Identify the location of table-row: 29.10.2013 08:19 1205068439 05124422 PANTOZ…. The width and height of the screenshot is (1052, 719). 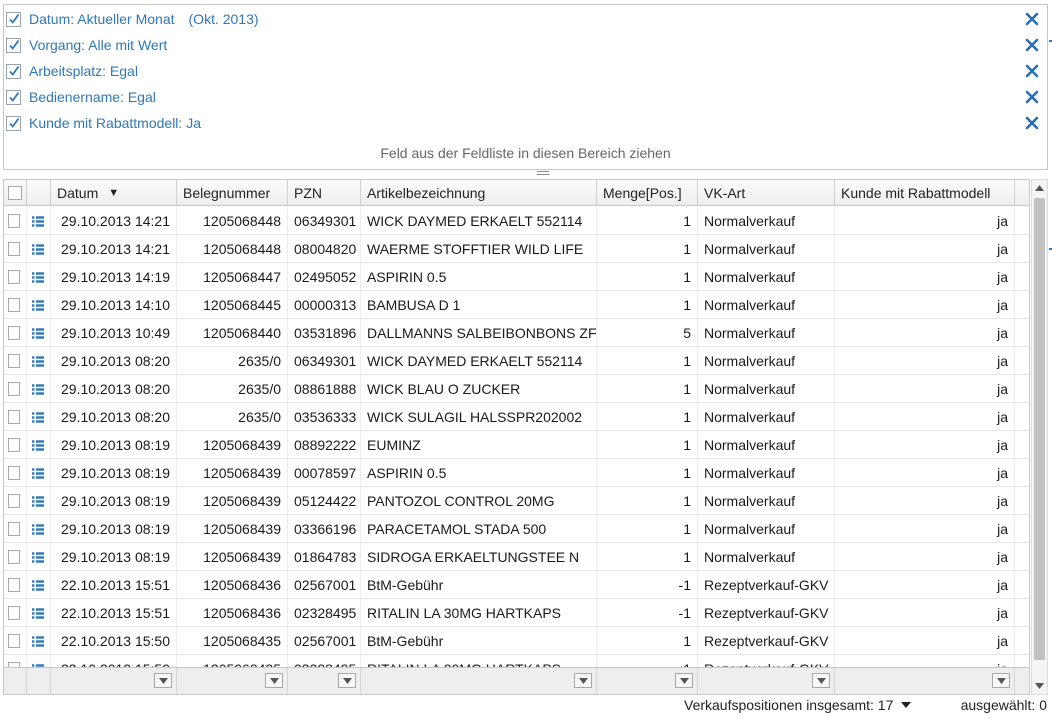
(516, 501).